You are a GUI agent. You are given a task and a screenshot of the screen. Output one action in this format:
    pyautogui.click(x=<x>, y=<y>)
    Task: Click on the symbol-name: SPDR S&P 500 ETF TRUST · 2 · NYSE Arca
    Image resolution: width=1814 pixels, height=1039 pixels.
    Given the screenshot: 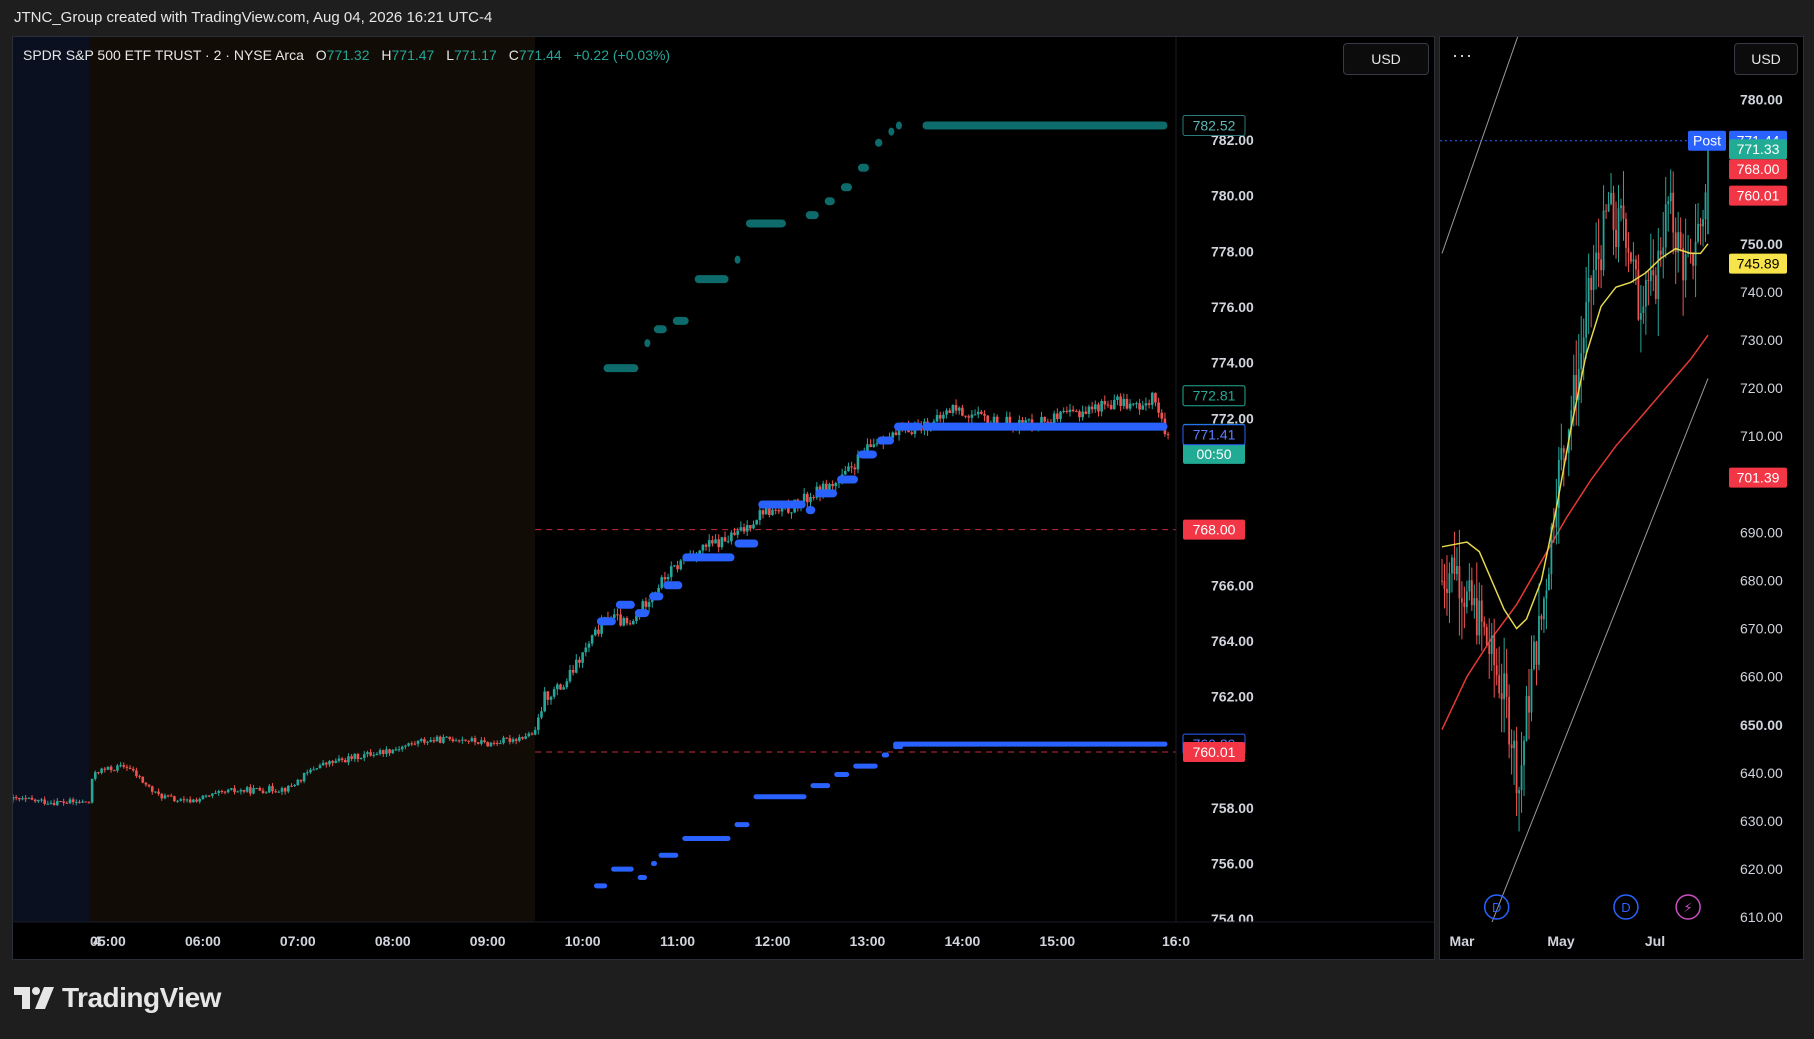 What is the action you would take?
    pyautogui.click(x=163, y=55)
    